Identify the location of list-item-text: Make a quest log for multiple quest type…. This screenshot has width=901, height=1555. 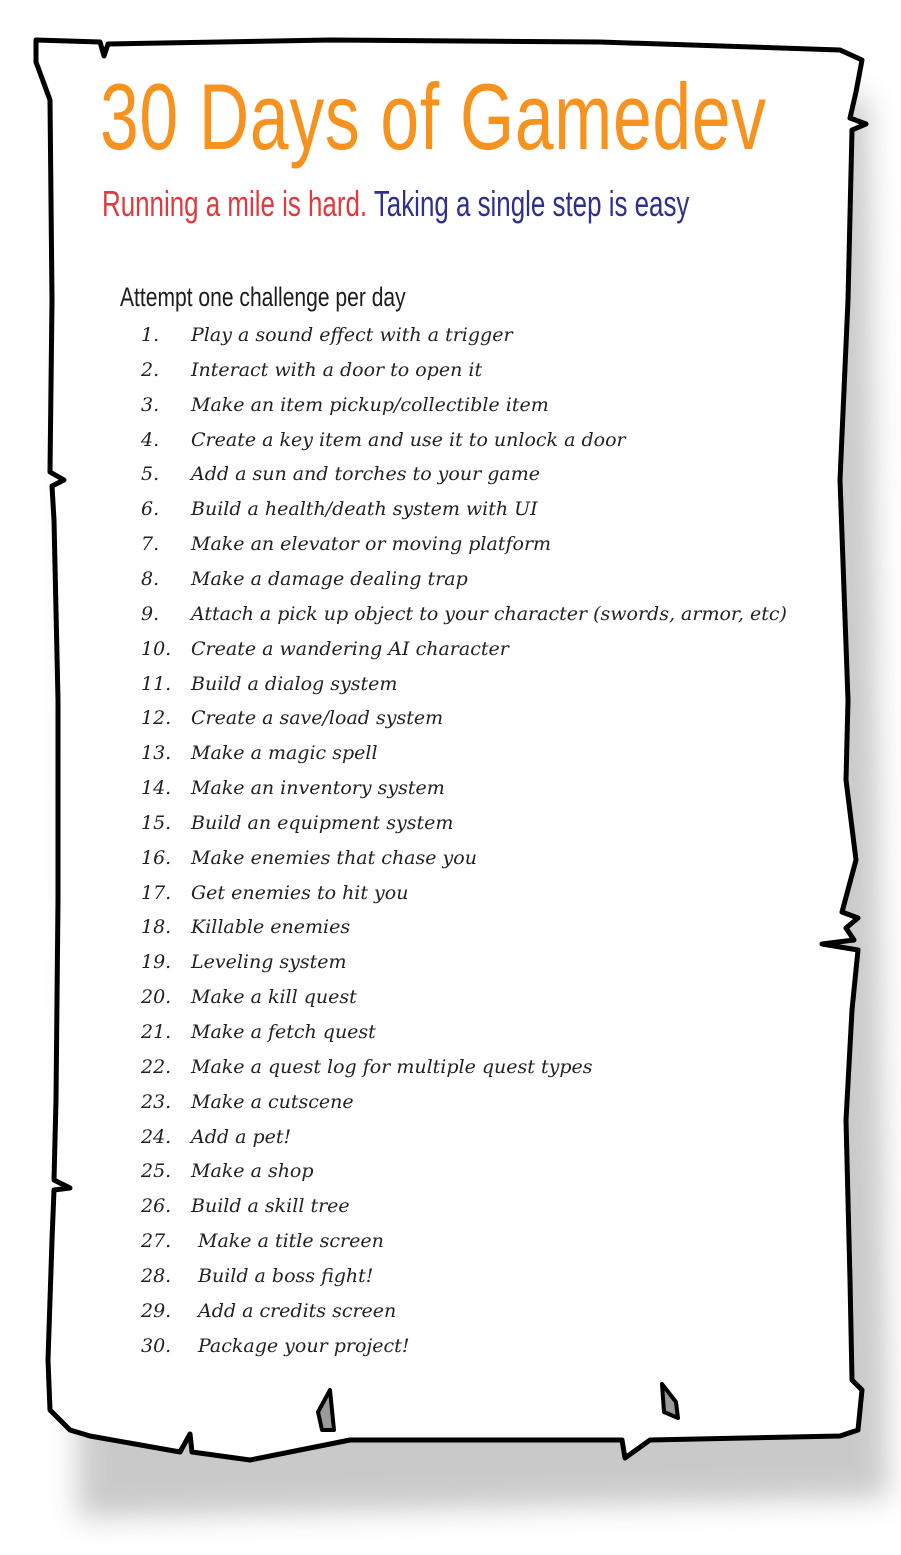
(392, 1066).